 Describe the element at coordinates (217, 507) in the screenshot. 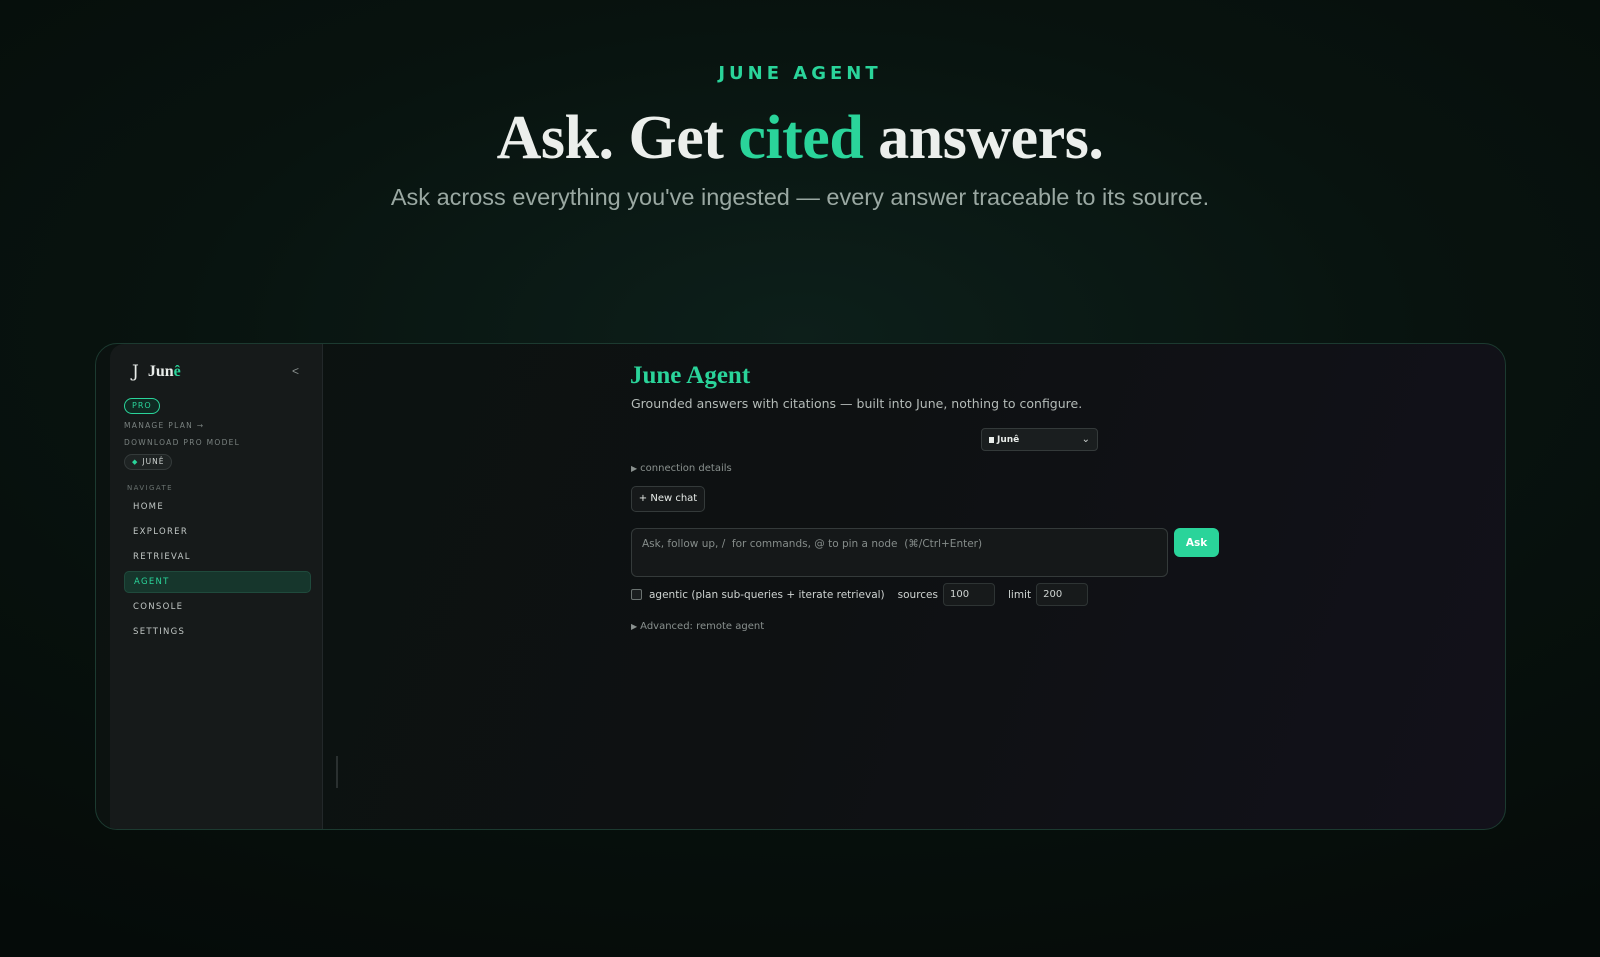

I see `nav-item-home: HOME` at that location.